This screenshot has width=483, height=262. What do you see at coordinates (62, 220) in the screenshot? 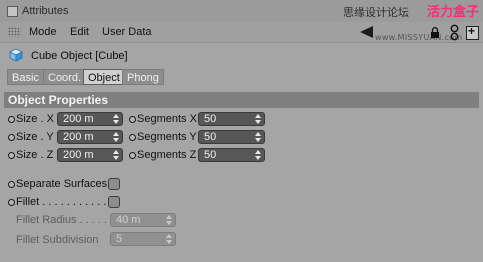
I see `fillet-radius-label: Fillet Radius . . . . .` at bounding box center [62, 220].